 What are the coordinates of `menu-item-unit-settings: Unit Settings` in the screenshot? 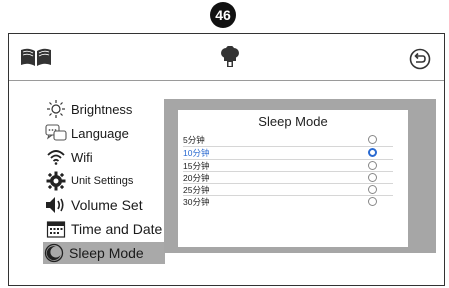 It's located at (89, 181).